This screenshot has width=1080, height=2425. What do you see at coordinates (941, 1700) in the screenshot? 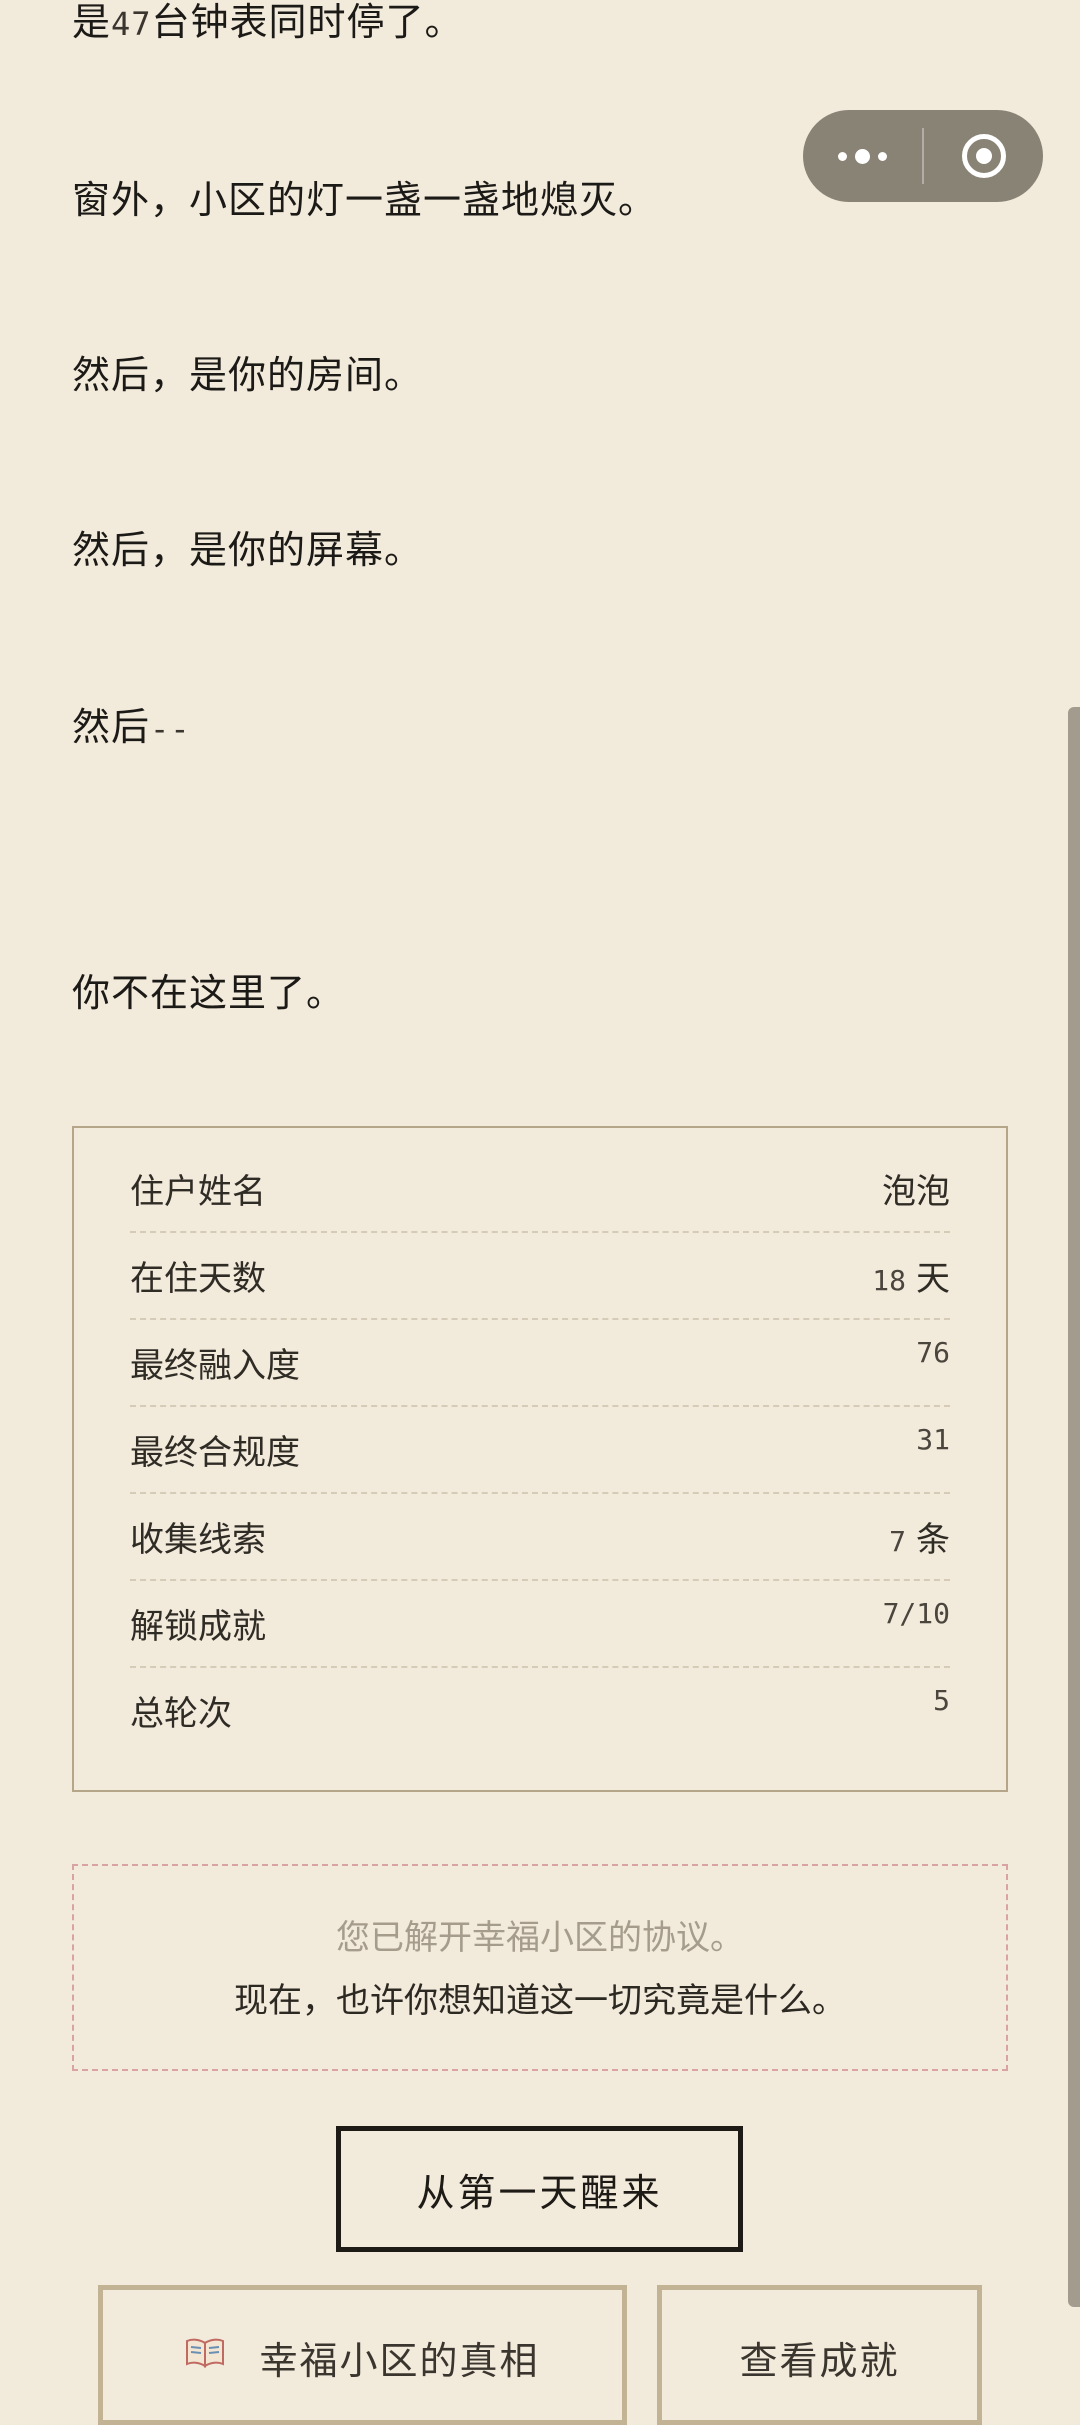
I see `stat-value: 5` at bounding box center [941, 1700].